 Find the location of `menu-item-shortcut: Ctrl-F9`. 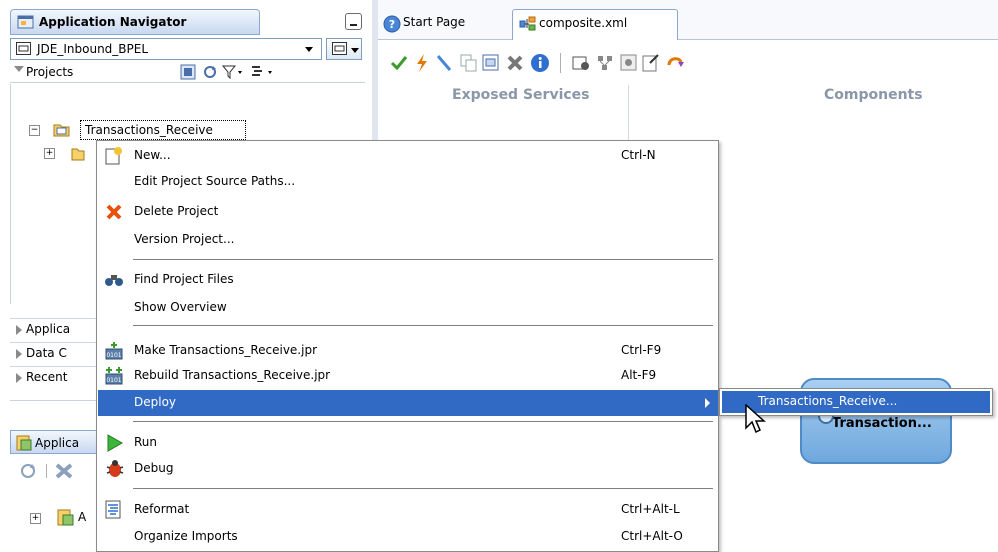

menu-item-shortcut: Ctrl-F9 is located at coordinates (641, 350).